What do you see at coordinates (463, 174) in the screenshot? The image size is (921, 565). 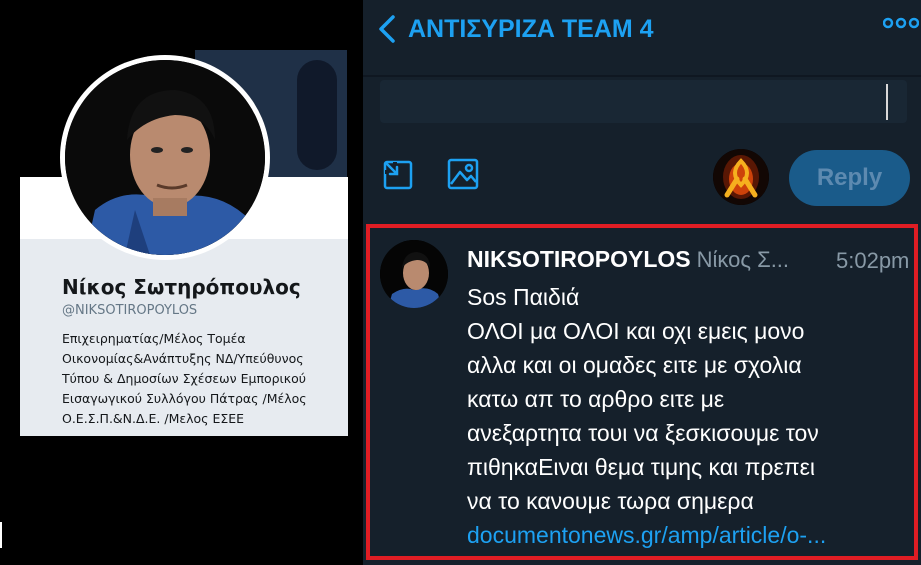 I see `image-icon` at bounding box center [463, 174].